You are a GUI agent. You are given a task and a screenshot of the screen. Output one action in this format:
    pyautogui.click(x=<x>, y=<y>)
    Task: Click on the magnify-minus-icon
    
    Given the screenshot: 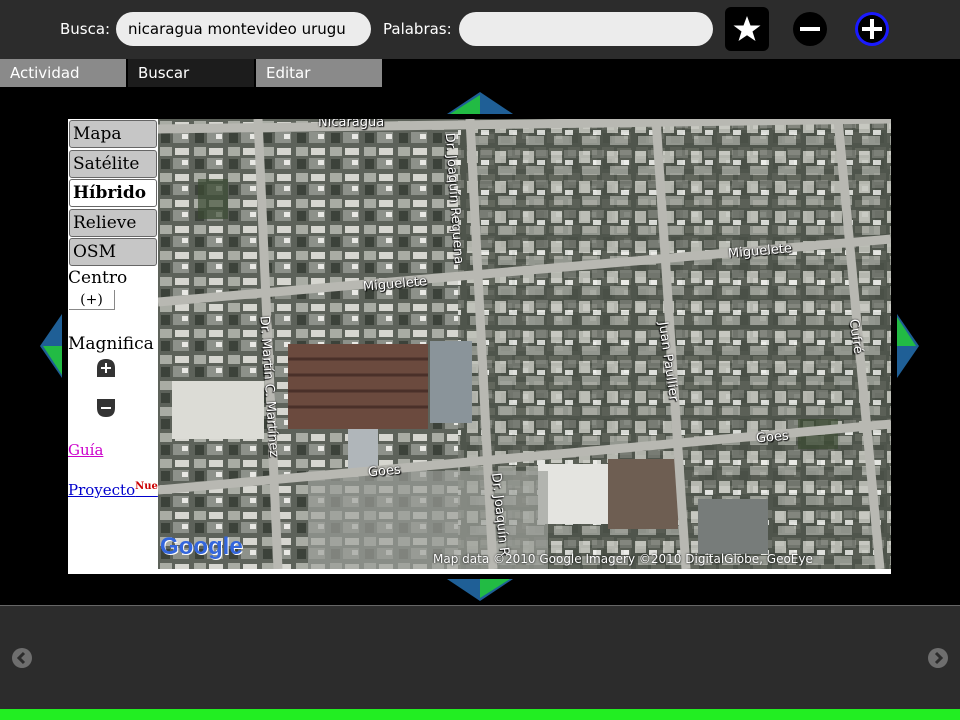 What is the action you would take?
    pyautogui.click(x=106, y=408)
    